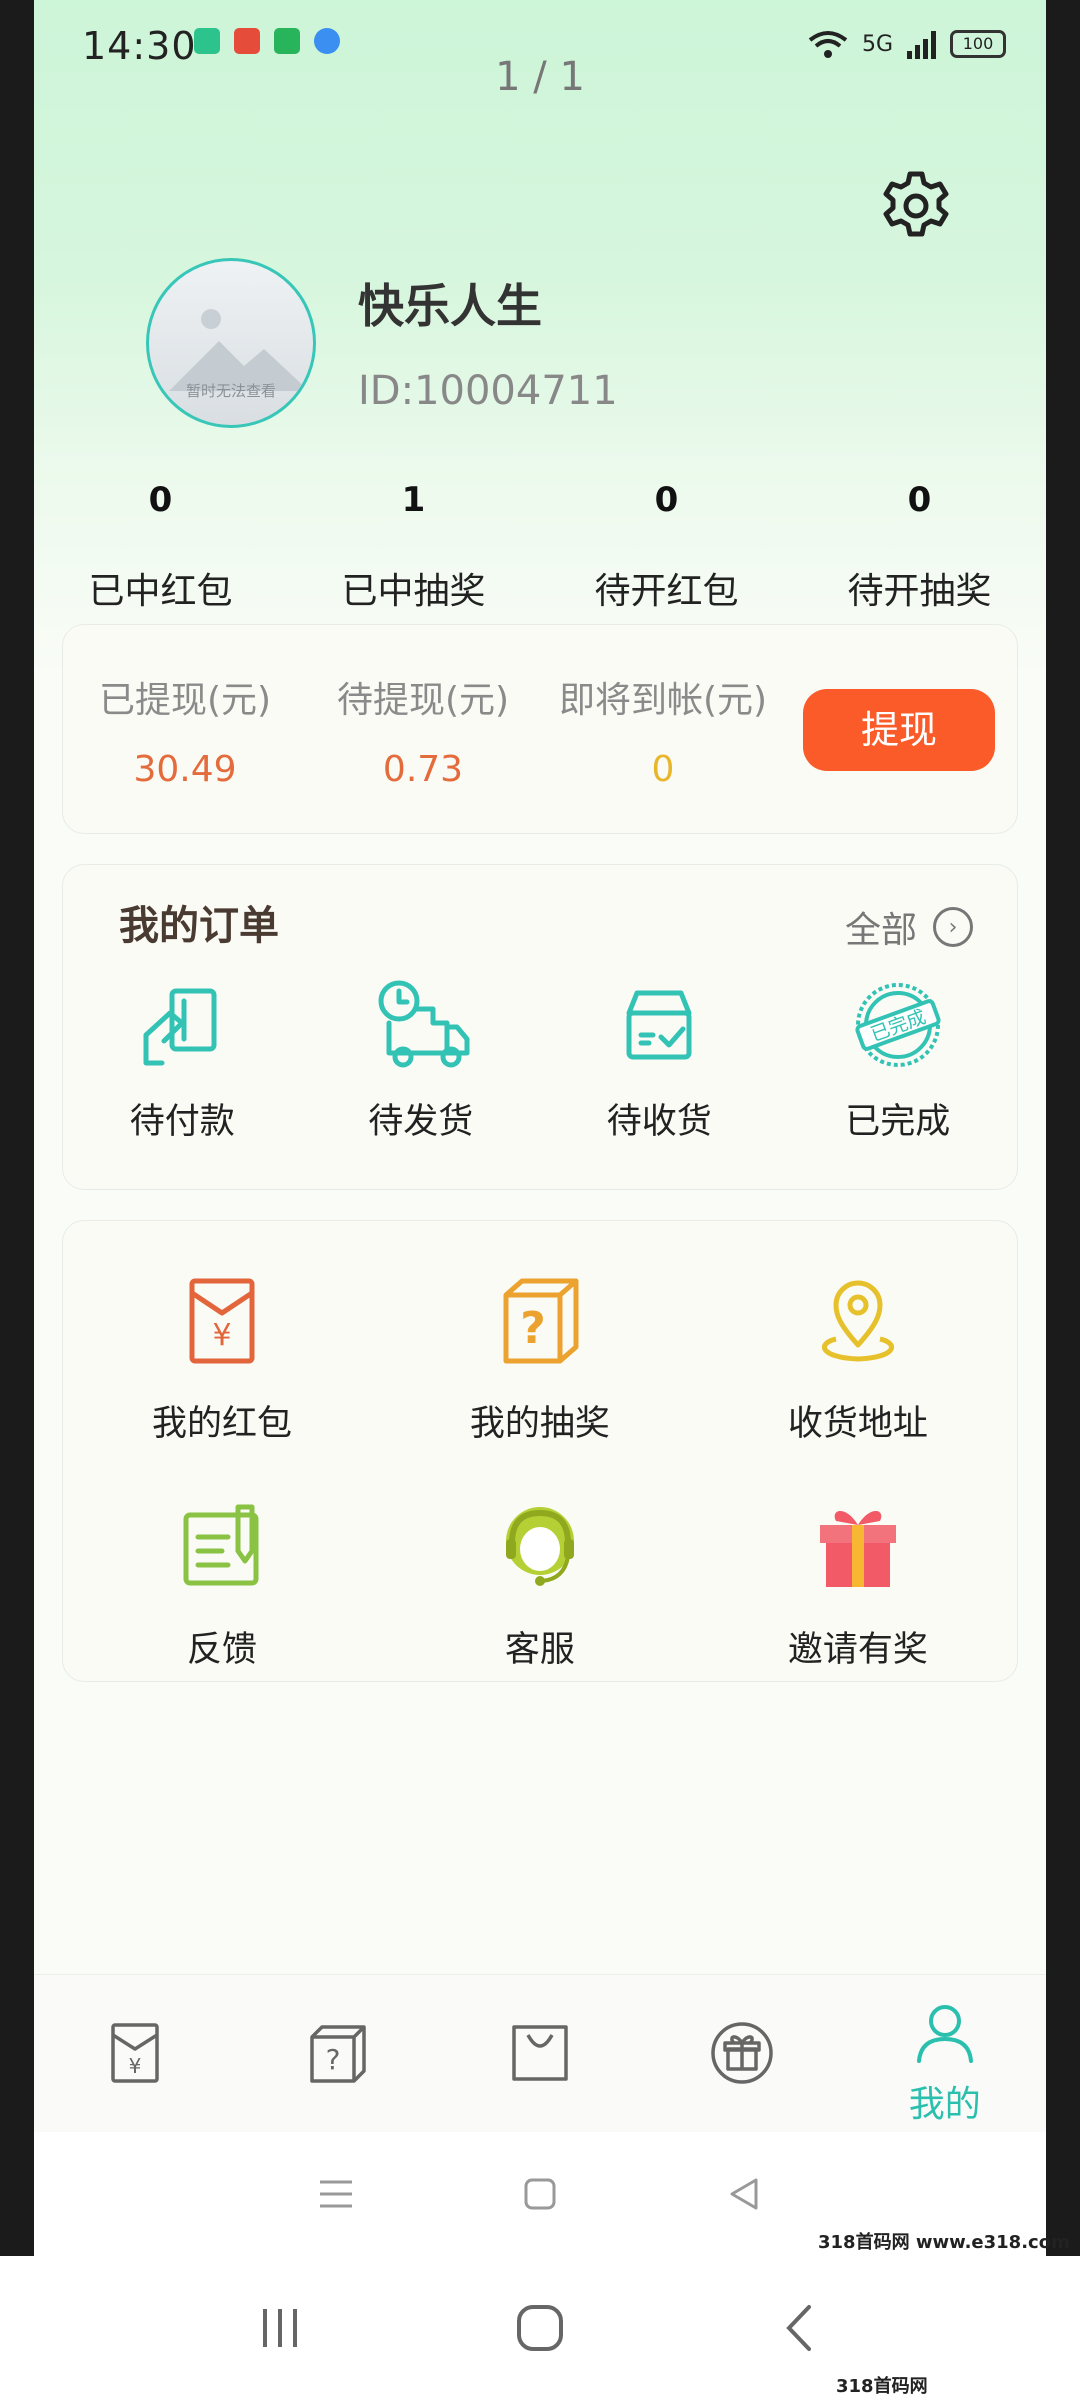 The height and width of the screenshot is (2400, 1080). Describe the element at coordinates (898, 1122) in the screenshot. I see `order-status-label: 已完成` at that location.